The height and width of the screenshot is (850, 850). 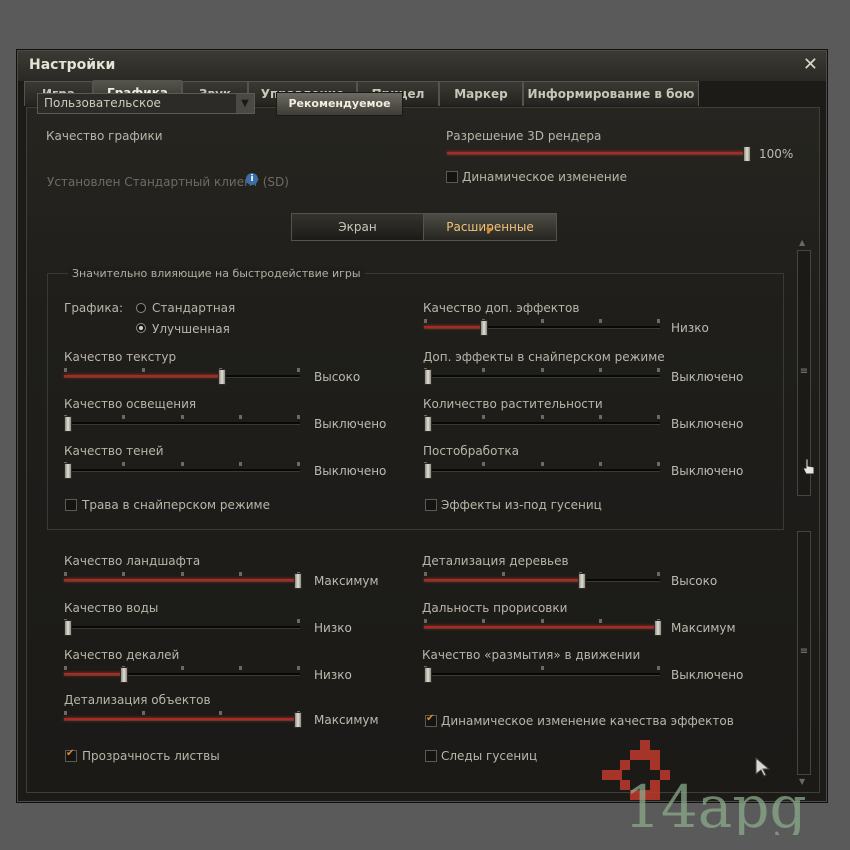 I want to click on texture-slider, so click(x=182, y=376).